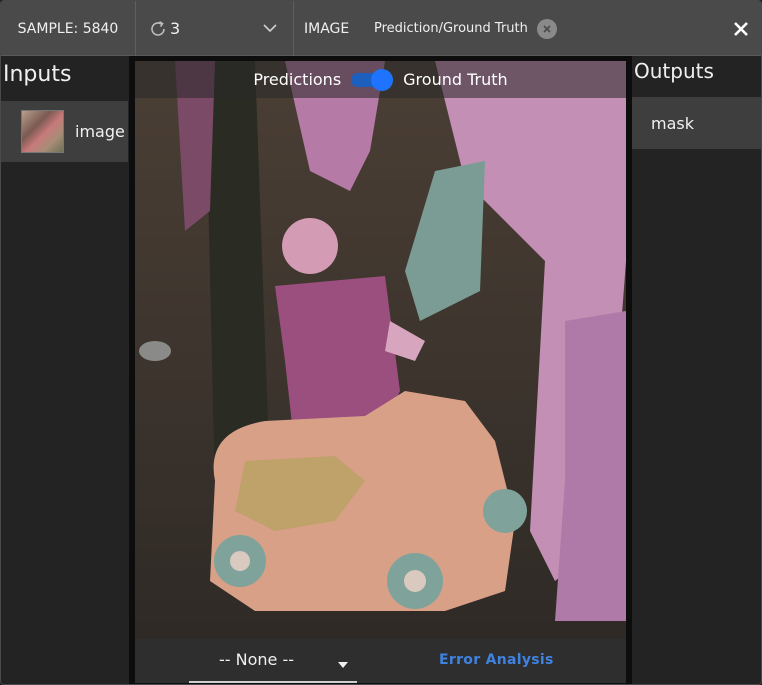 The height and width of the screenshot is (685, 762). What do you see at coordinates (672, 123) in the screenshot?
I see `output-item-label: mask` at bounding box center [672, 123].